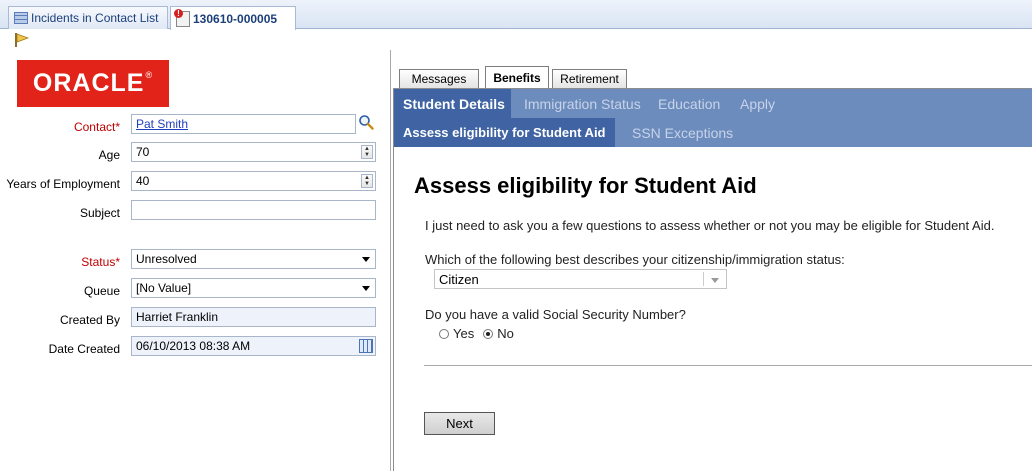 This screenshot has width=1032, height=471. What do you see at coordinates (517, 77) in the screenshot?
I see `tab-benefits: Benefits` at bounding box center [517, 77].